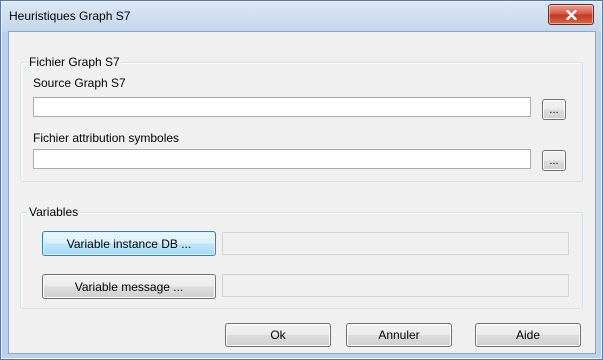  Describe the element at coordinates (395, 243) in the screenshot. I see `variable-instance-db-field` at that location.